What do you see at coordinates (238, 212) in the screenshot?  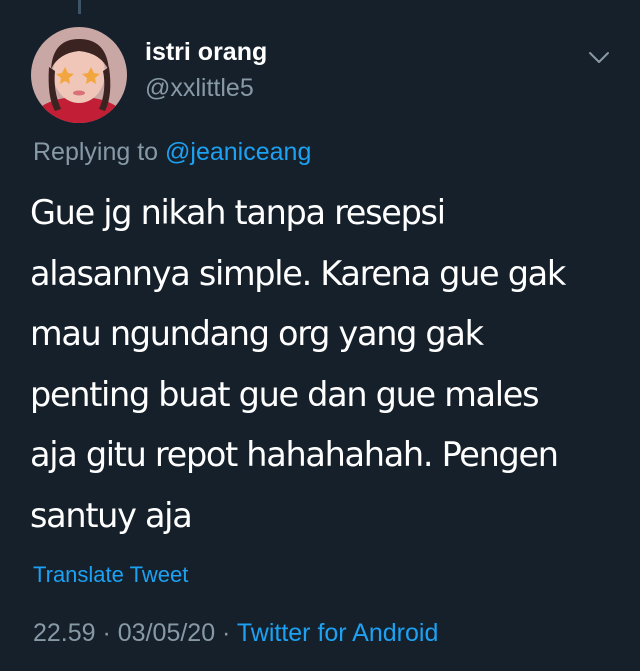 I see `tweet-text-line: Gue jg nikah tanpa resepsi` at bounding box center [238, 212].